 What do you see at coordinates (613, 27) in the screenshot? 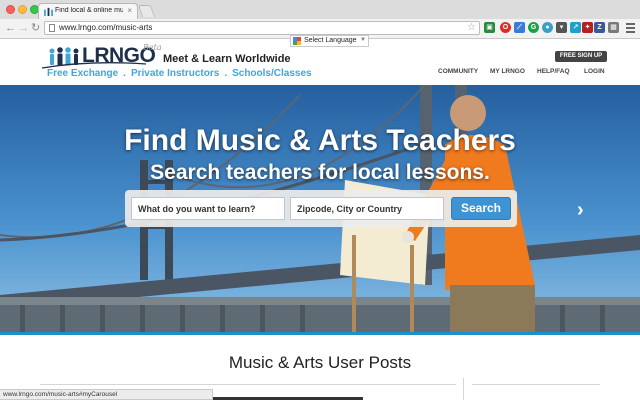
I see `extension-grid-icon: ▦` at bounding box center [613, 27].